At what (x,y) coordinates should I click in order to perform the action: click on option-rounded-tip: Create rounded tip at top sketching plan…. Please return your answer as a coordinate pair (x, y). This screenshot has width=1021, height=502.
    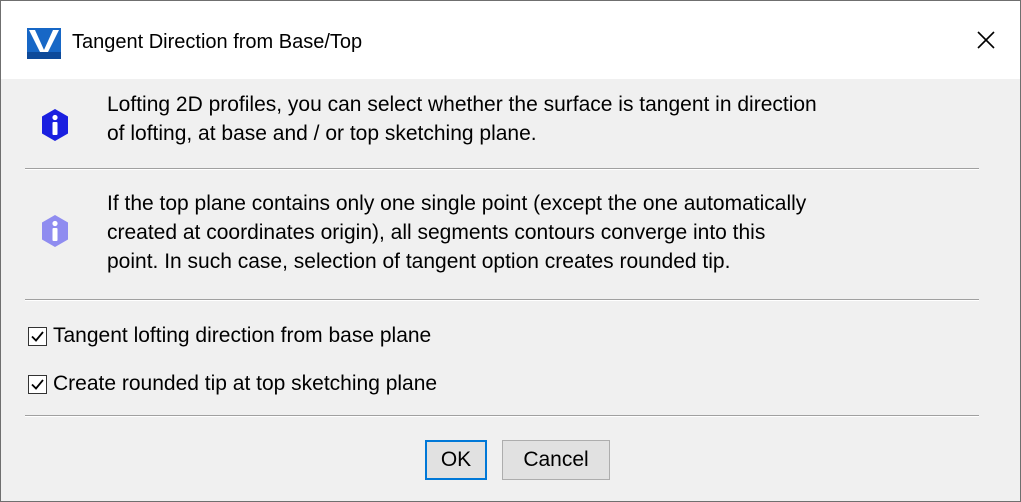
    Looking at the image, I should click on (232, 384).